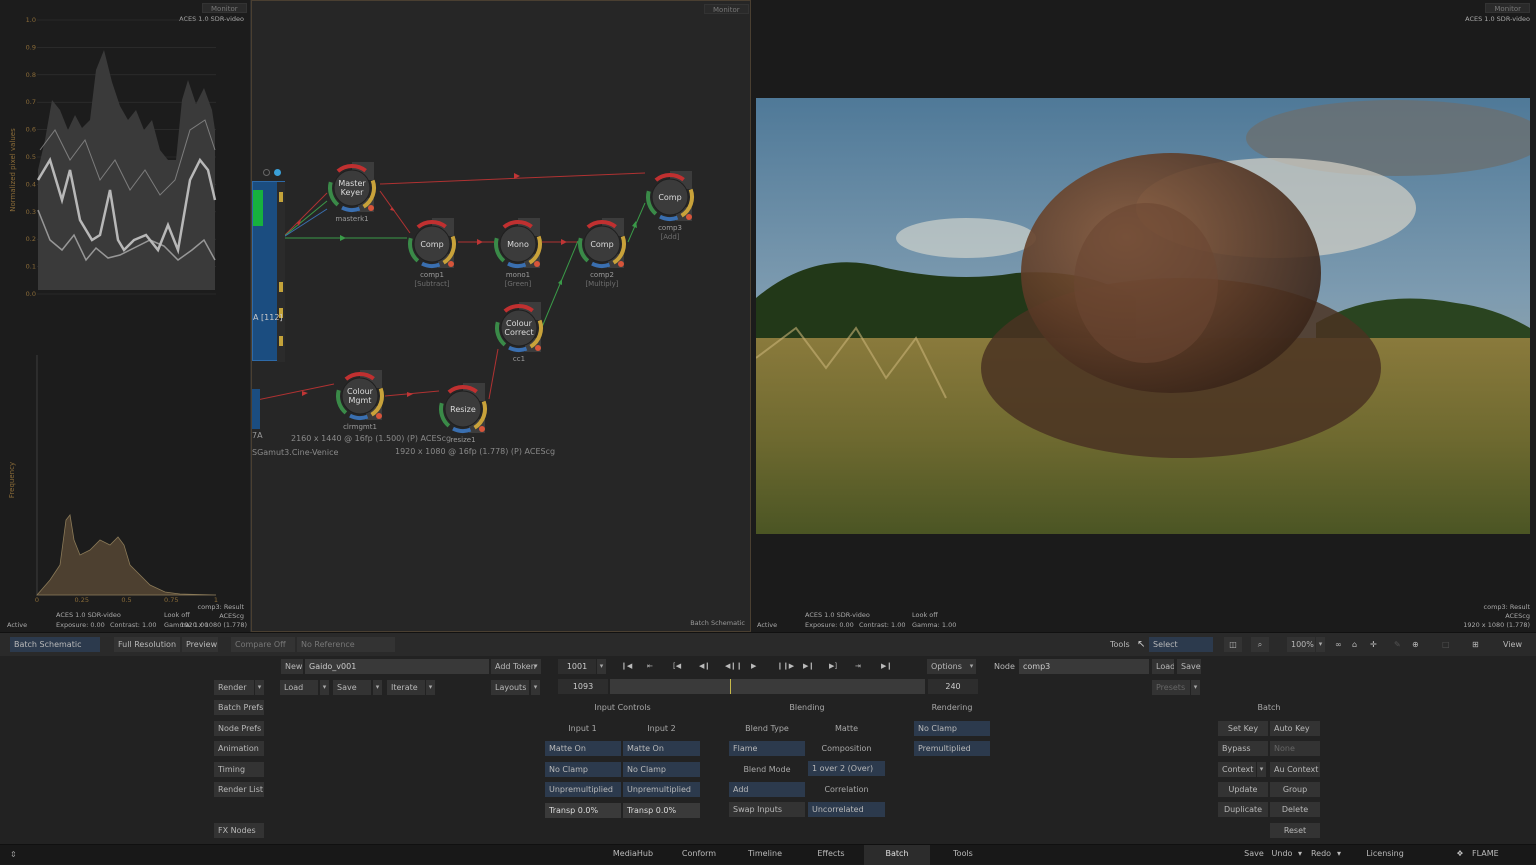 This screenshot has height=865, width=1536. Describe the element at coordinates (583, 810) in the screenshot. I see `input1-transp-0-0-: Transp 0.0%` at that location.